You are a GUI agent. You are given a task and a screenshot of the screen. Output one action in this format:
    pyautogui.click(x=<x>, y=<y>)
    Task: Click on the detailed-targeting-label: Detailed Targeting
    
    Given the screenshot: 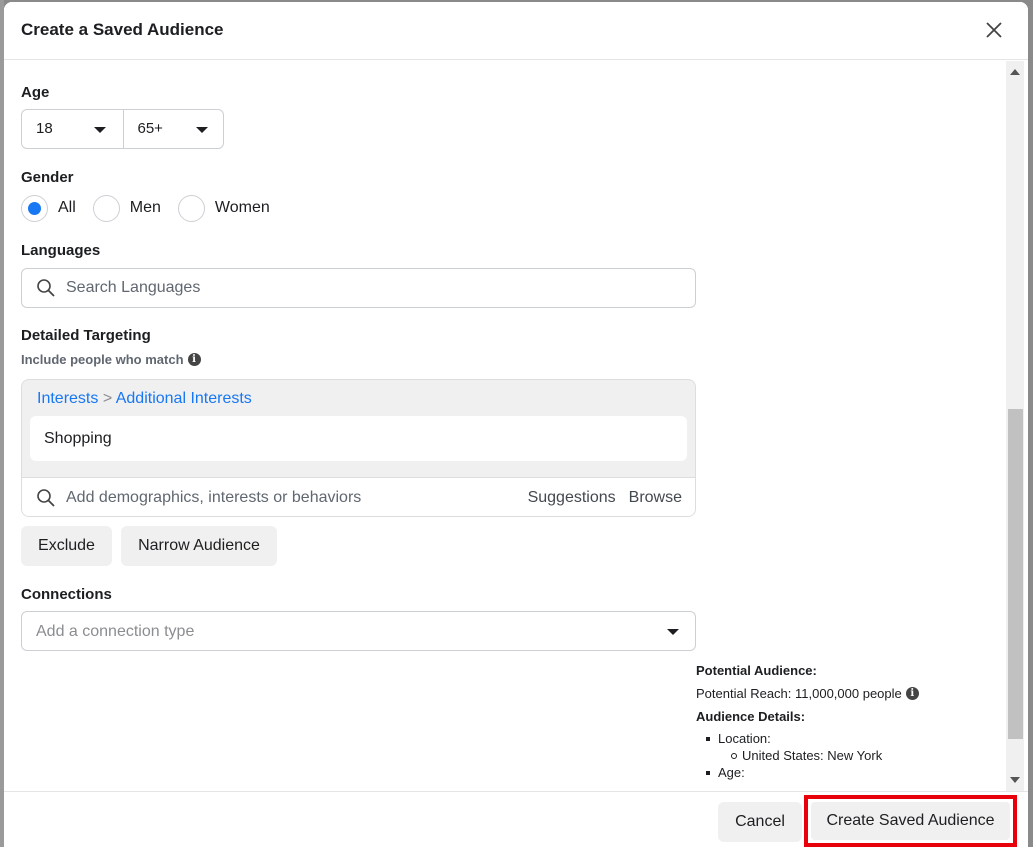 What is the action you would take?
    pyautogui.click(x=86, y=335)
    